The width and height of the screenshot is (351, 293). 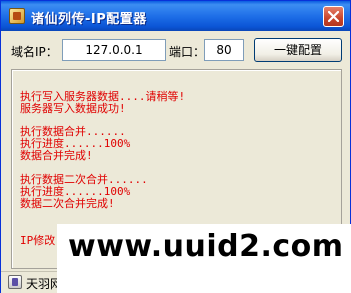 I want to click on close-icon, so click(x=333, y=16).